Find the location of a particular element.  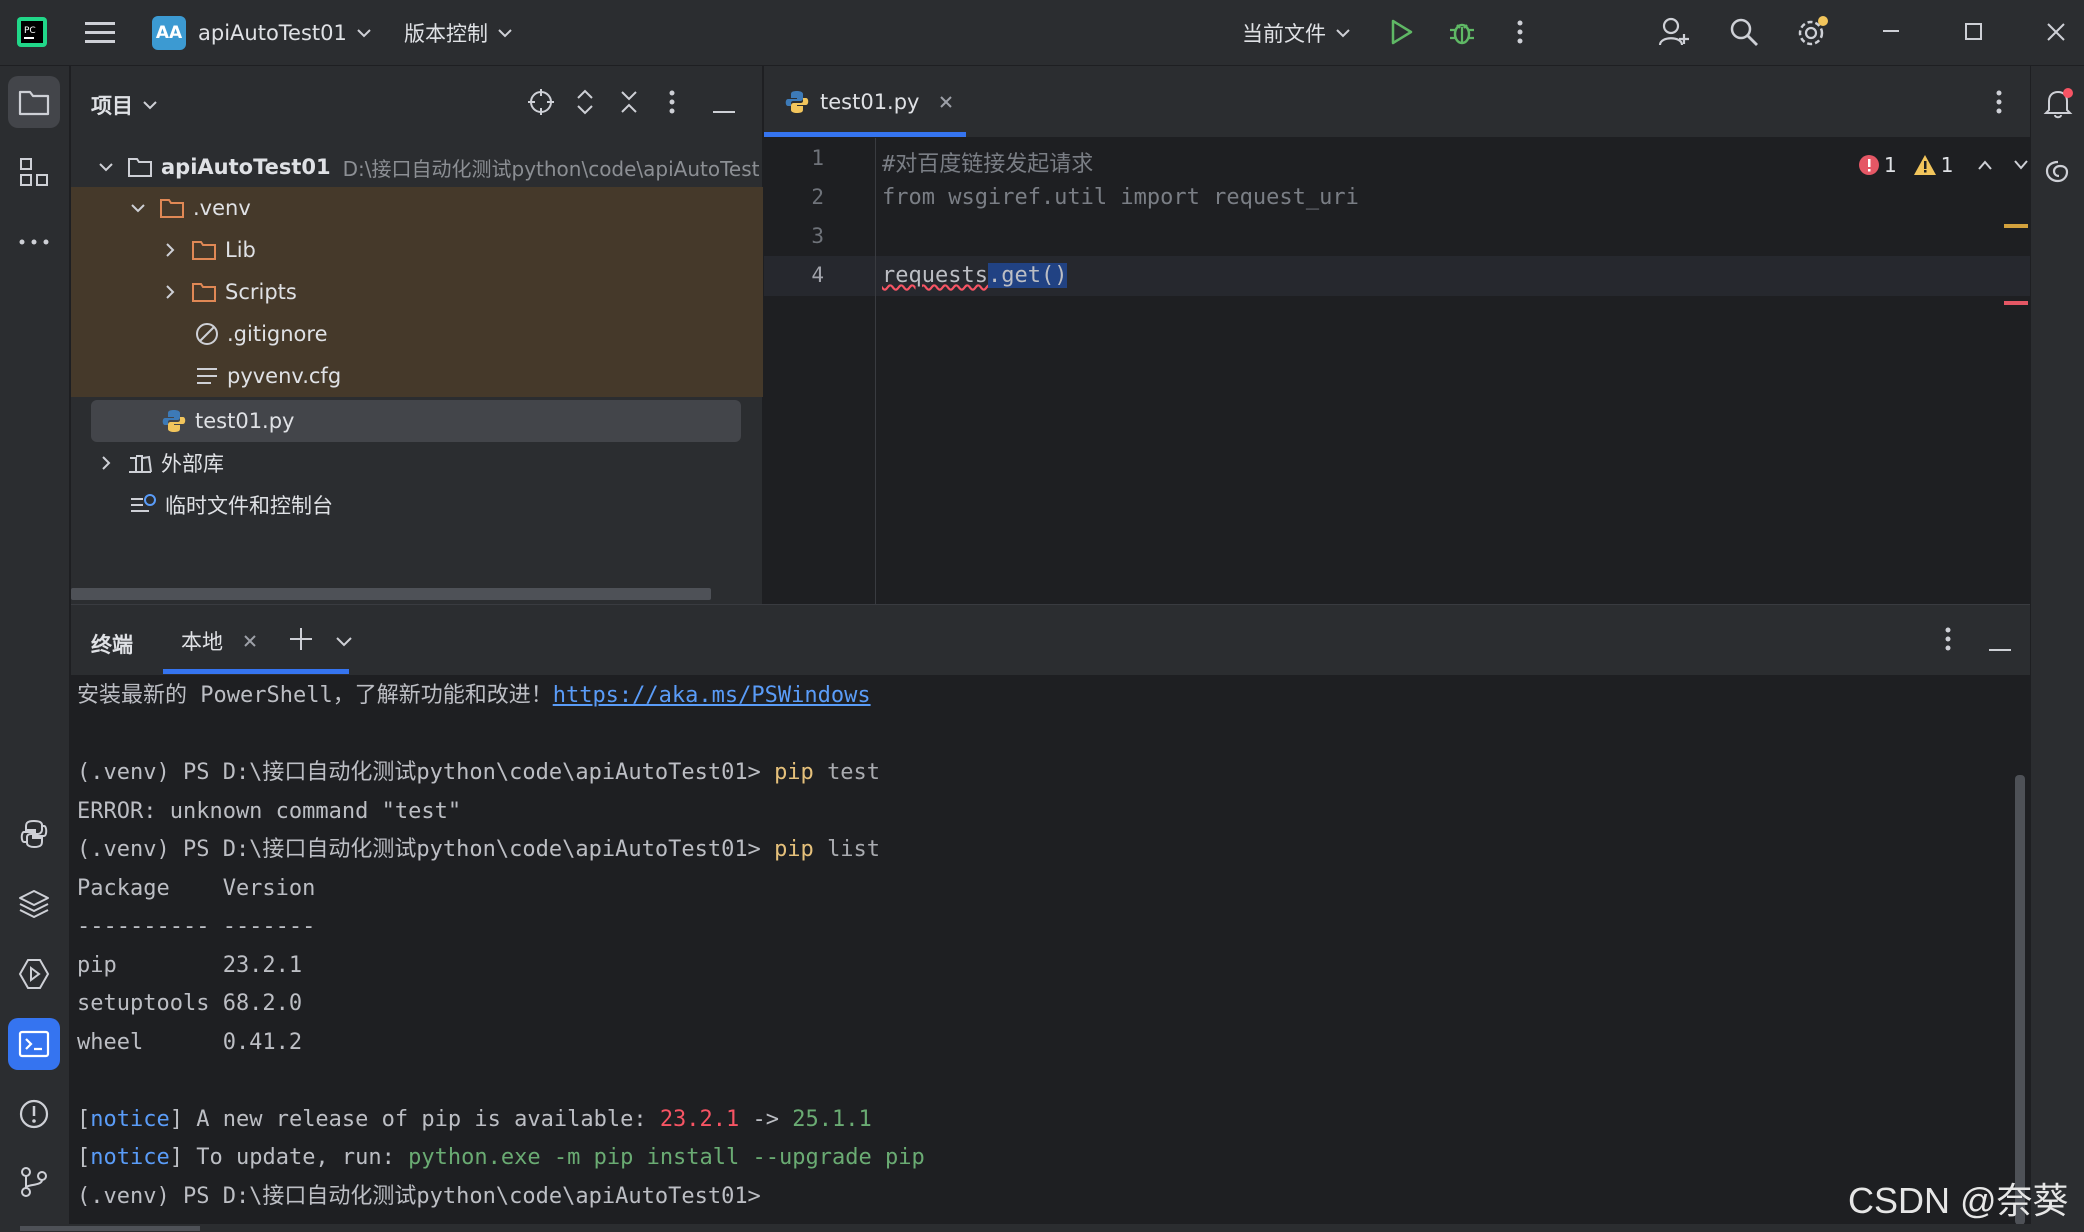

code-line-request: requests.get() is located at coordinates (975, 275).